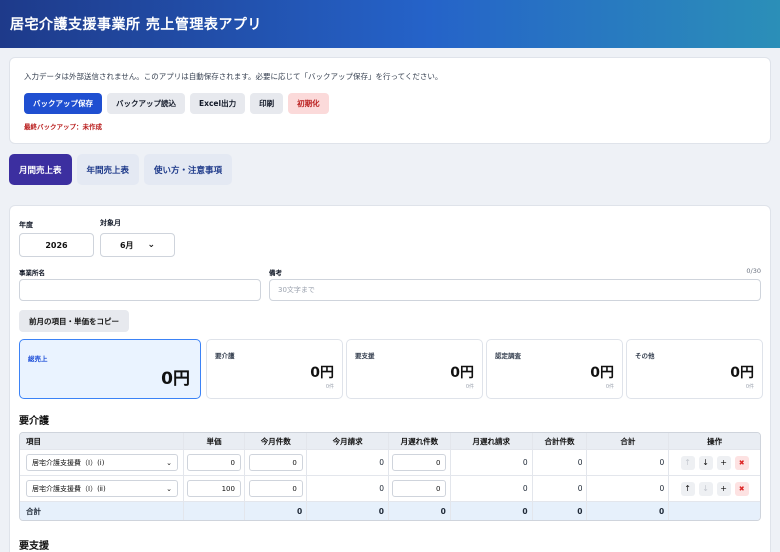 The height and width of the screenshot is (552, 780). I want to click on totals-late-billing: 0, so click(492, 511).